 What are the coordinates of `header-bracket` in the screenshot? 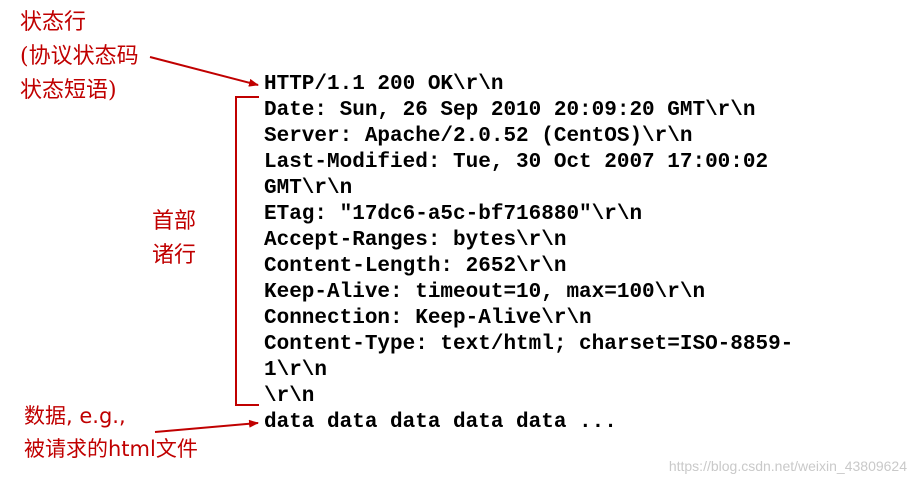 It's located at (247, 251).